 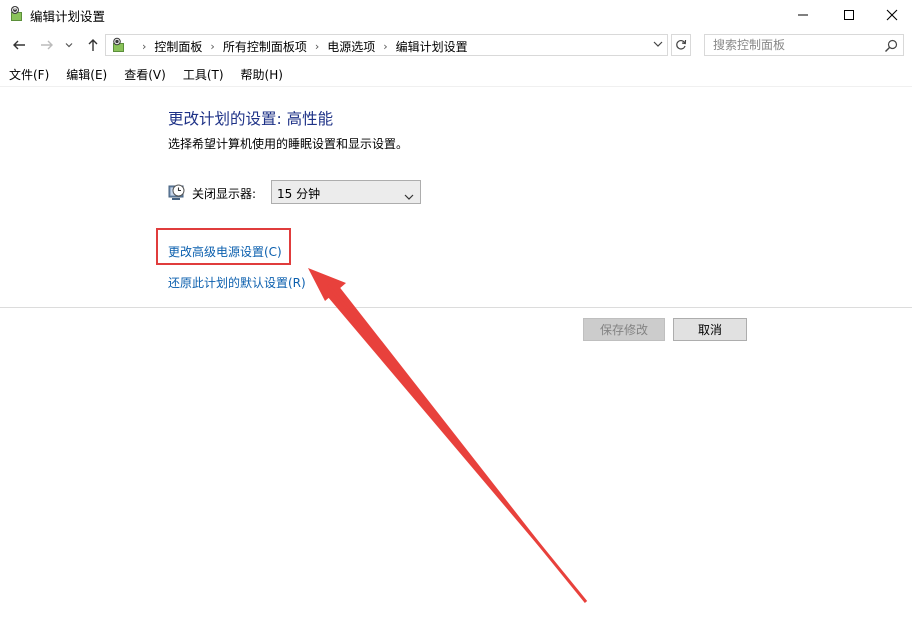 I want to click on close-button, so click(x=892, y=15).